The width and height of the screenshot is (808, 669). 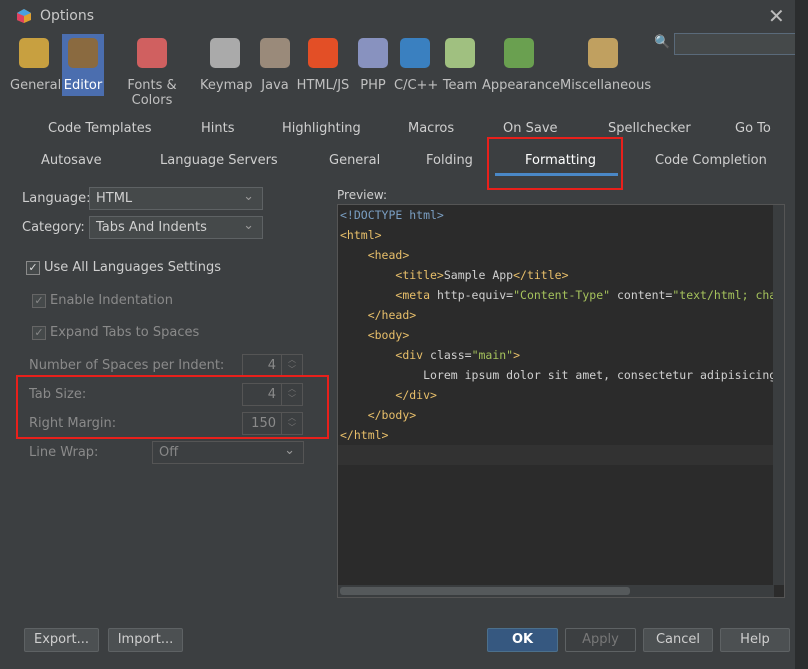 What do you see at coordinates (218, 128) in the screenshot?
I see `tab-hints: Hints` at bounding box center [218, 128].